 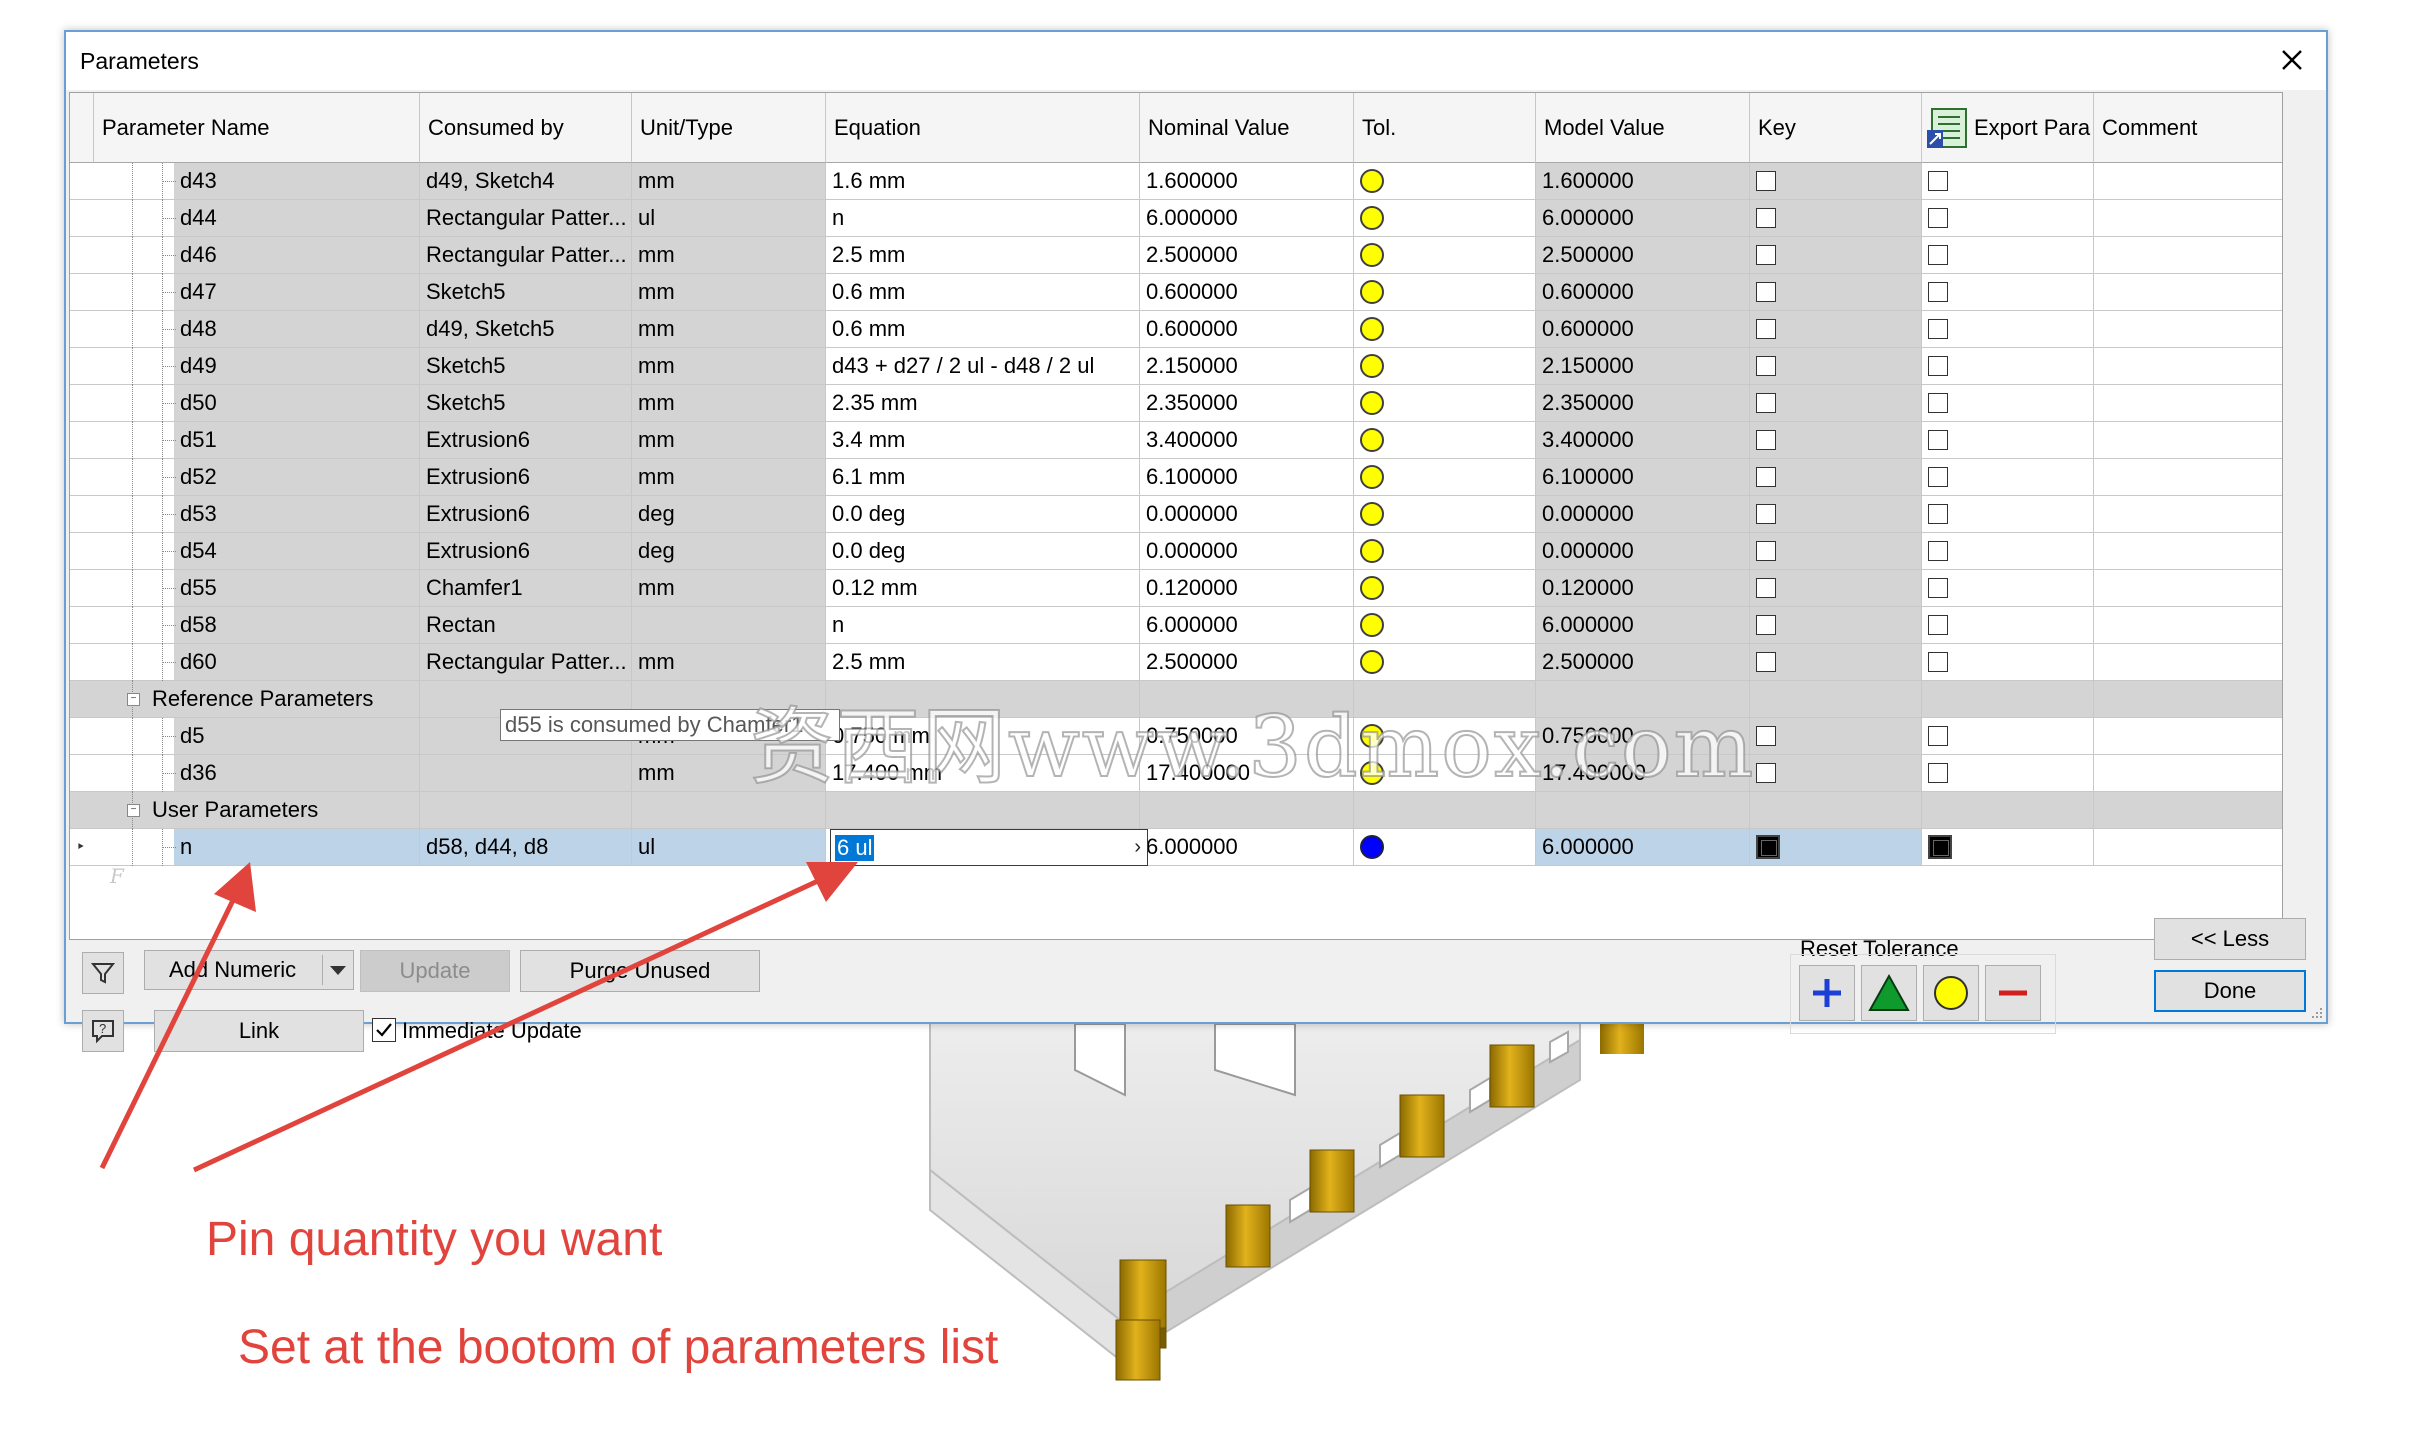 I want to click on parameter-row: n d58, d44, d8 ul 6.000000 6.000000 ‣ 6 ul ›, so click(x=1176, y=847).